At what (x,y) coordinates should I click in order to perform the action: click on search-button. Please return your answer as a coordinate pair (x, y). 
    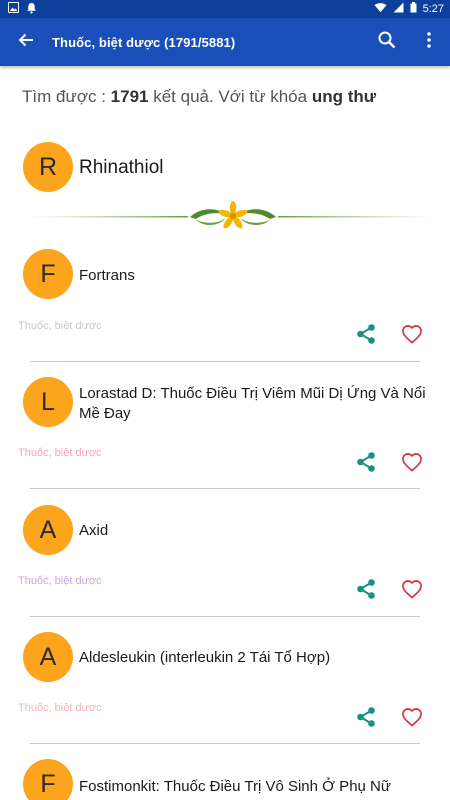
    Looking at the image, I should click on (387, 42).